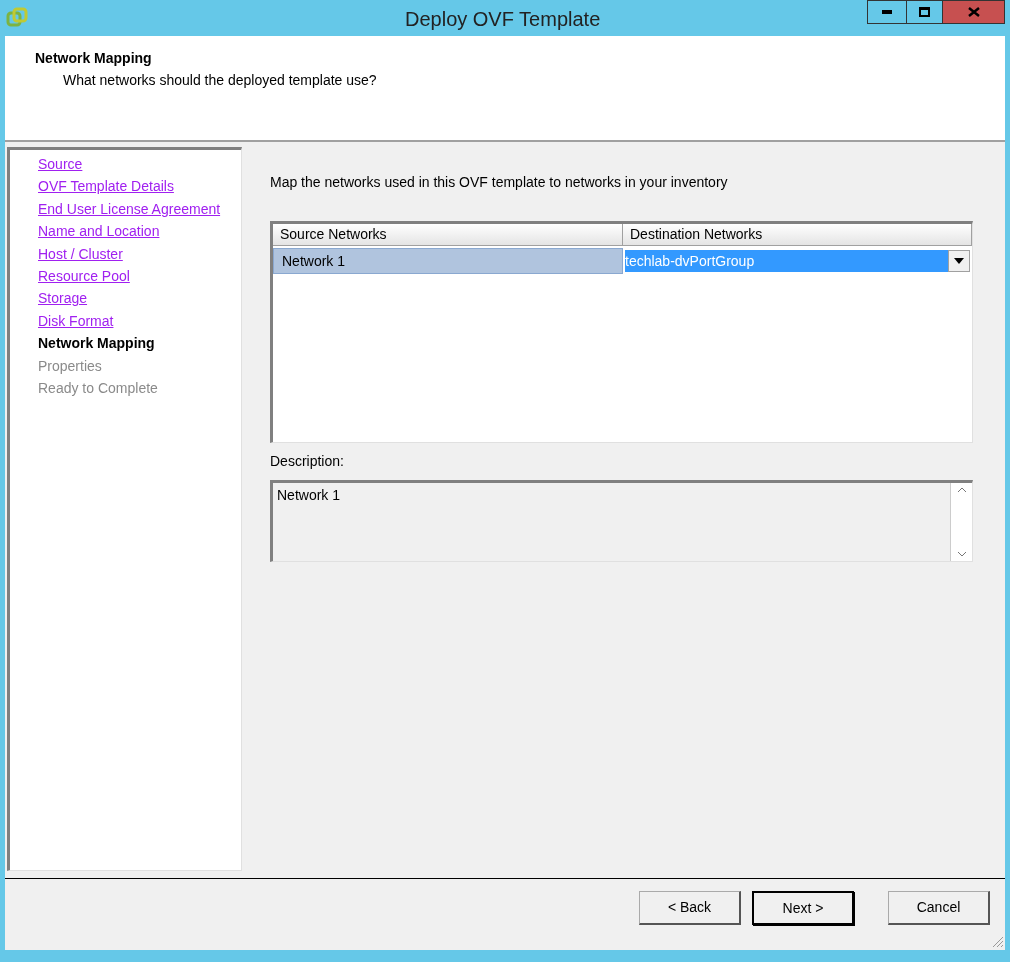 The height and width of the screenshot is (962, 1010). What do you see at coordinates (499, 182) in the screenshot?
I see `instruction-text: Map the networks used in this OVF template to networks in your inventory` at bounding box center [499, 182].